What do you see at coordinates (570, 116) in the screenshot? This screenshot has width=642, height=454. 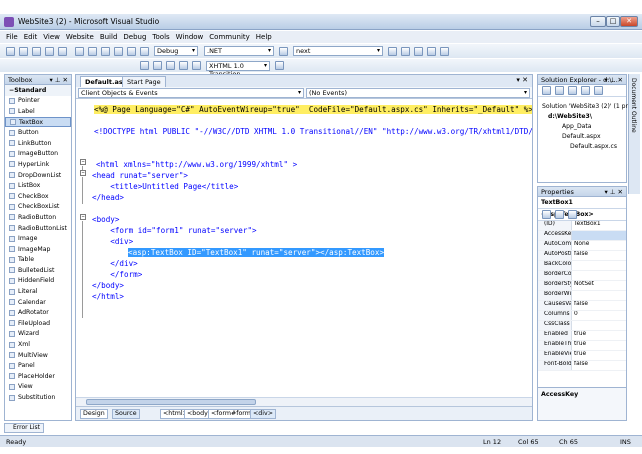 I see `tree-website: d:\WebSite3\` at bounding box center [570, 116].